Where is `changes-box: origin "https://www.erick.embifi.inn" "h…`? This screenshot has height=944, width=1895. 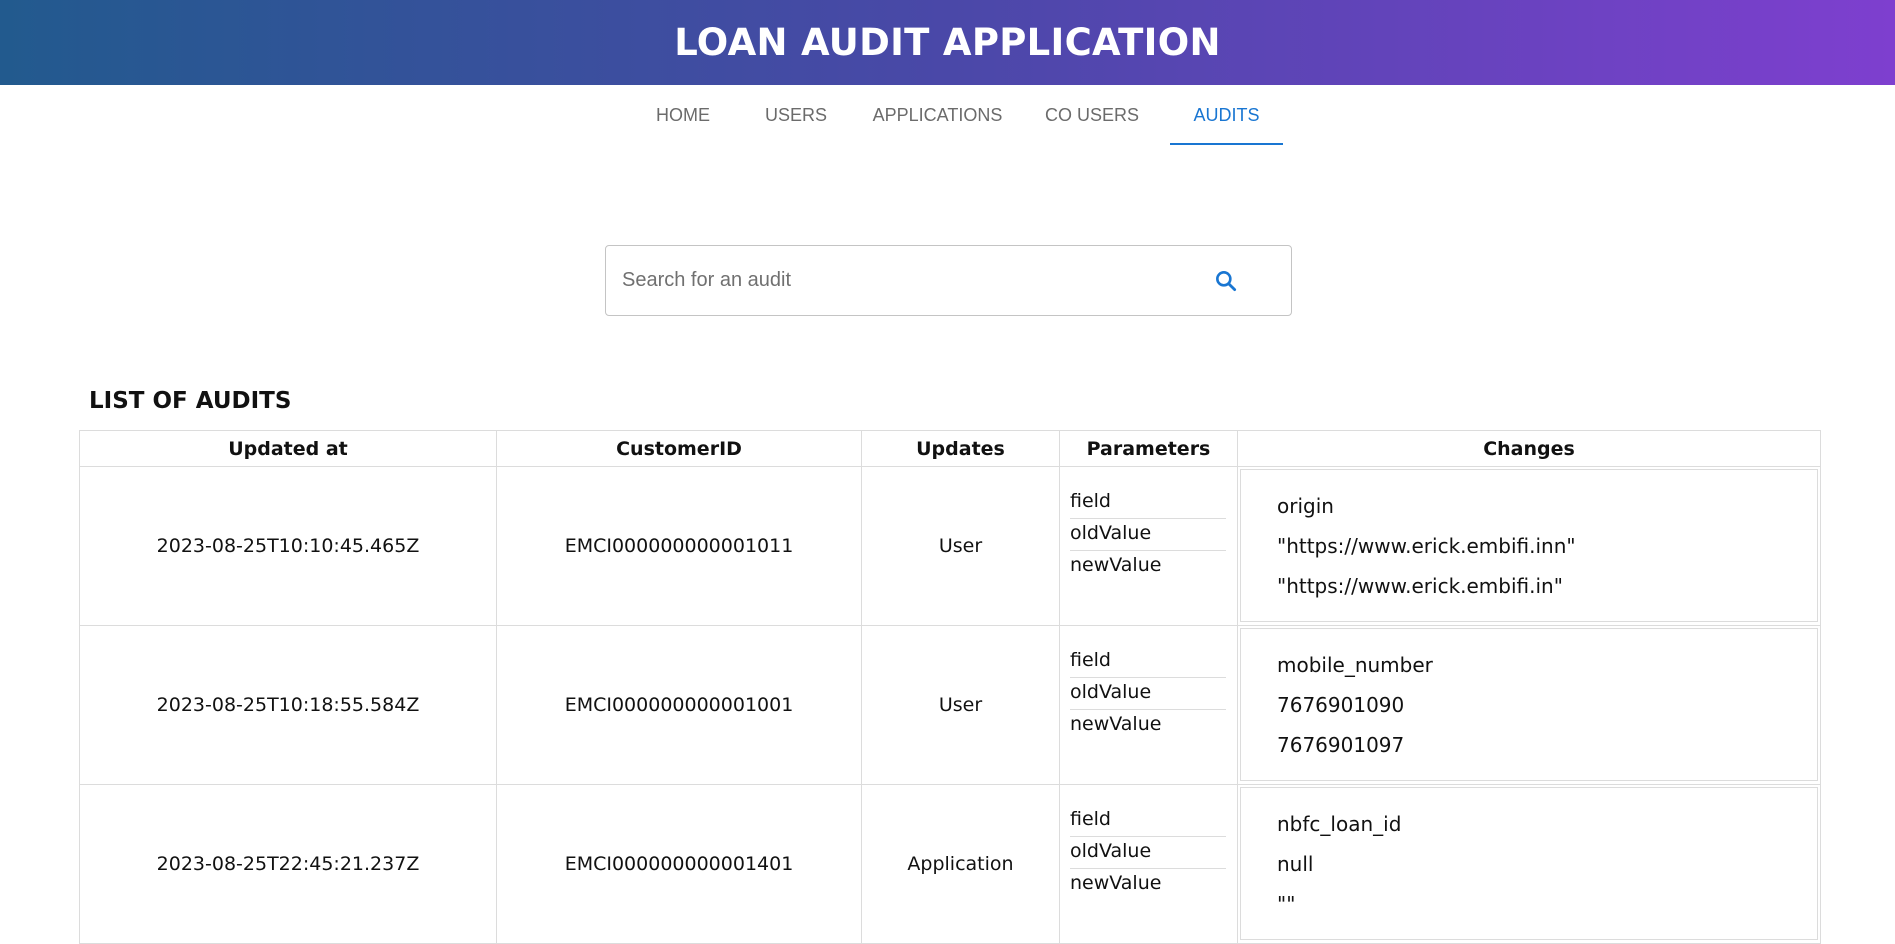 changes-box: origin "https://www.erick.embifi.inn" "h… is located at coordinates (1529, 545).